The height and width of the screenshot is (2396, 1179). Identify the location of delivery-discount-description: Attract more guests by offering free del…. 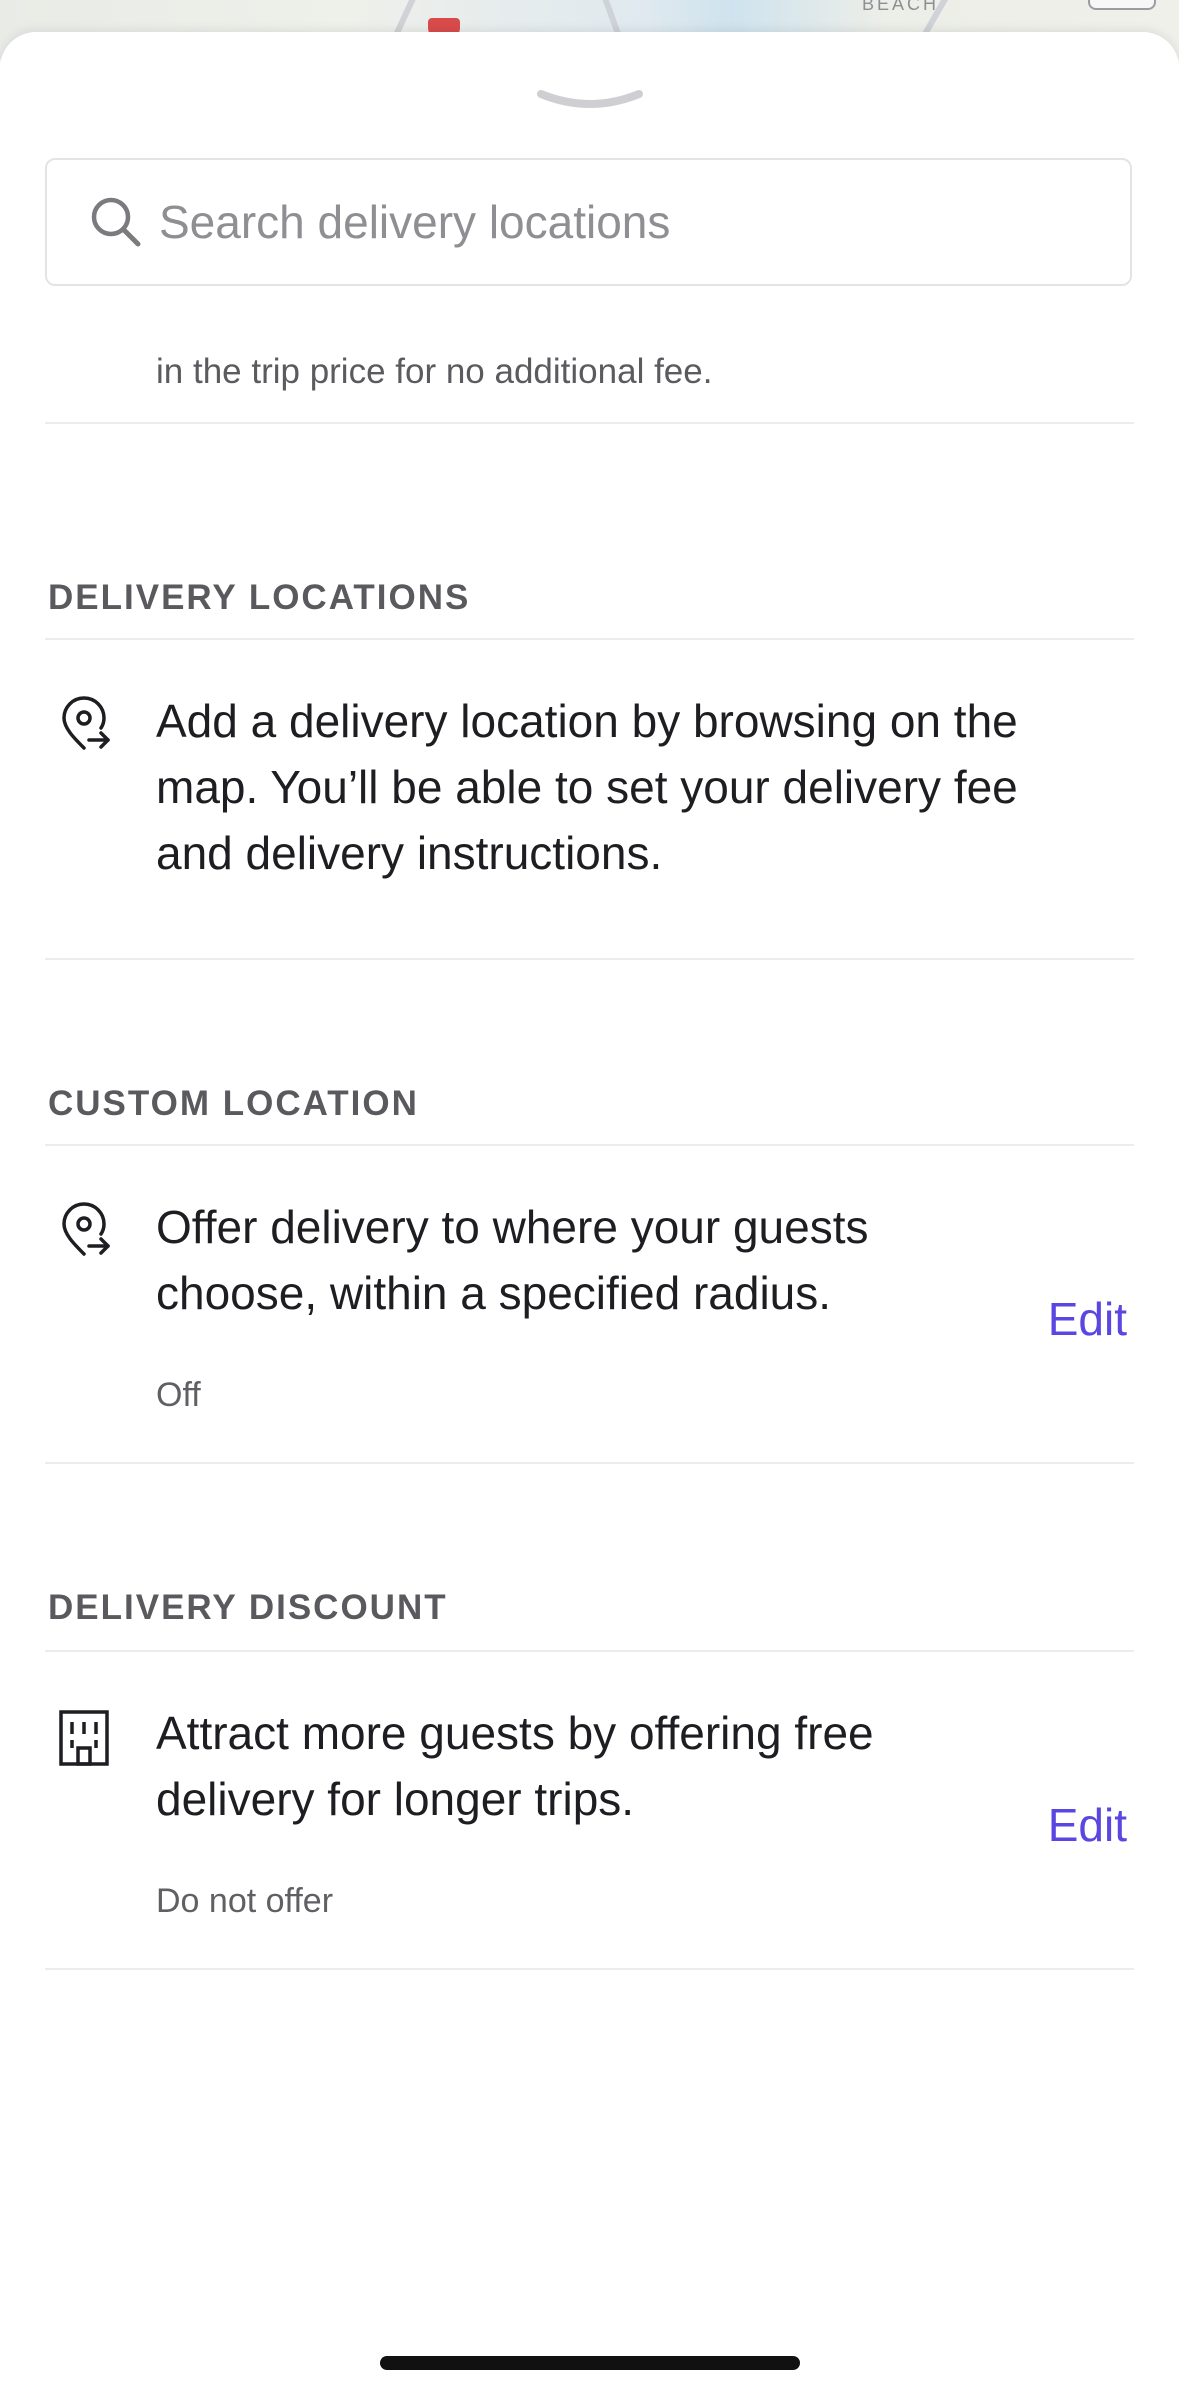
(515, 1766).